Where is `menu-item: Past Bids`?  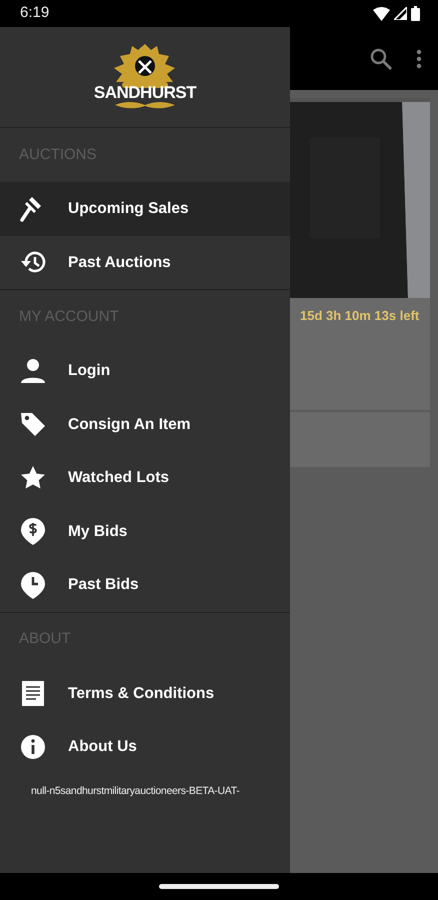 menu-item: Past Bids is located at coordinates (145, 585).